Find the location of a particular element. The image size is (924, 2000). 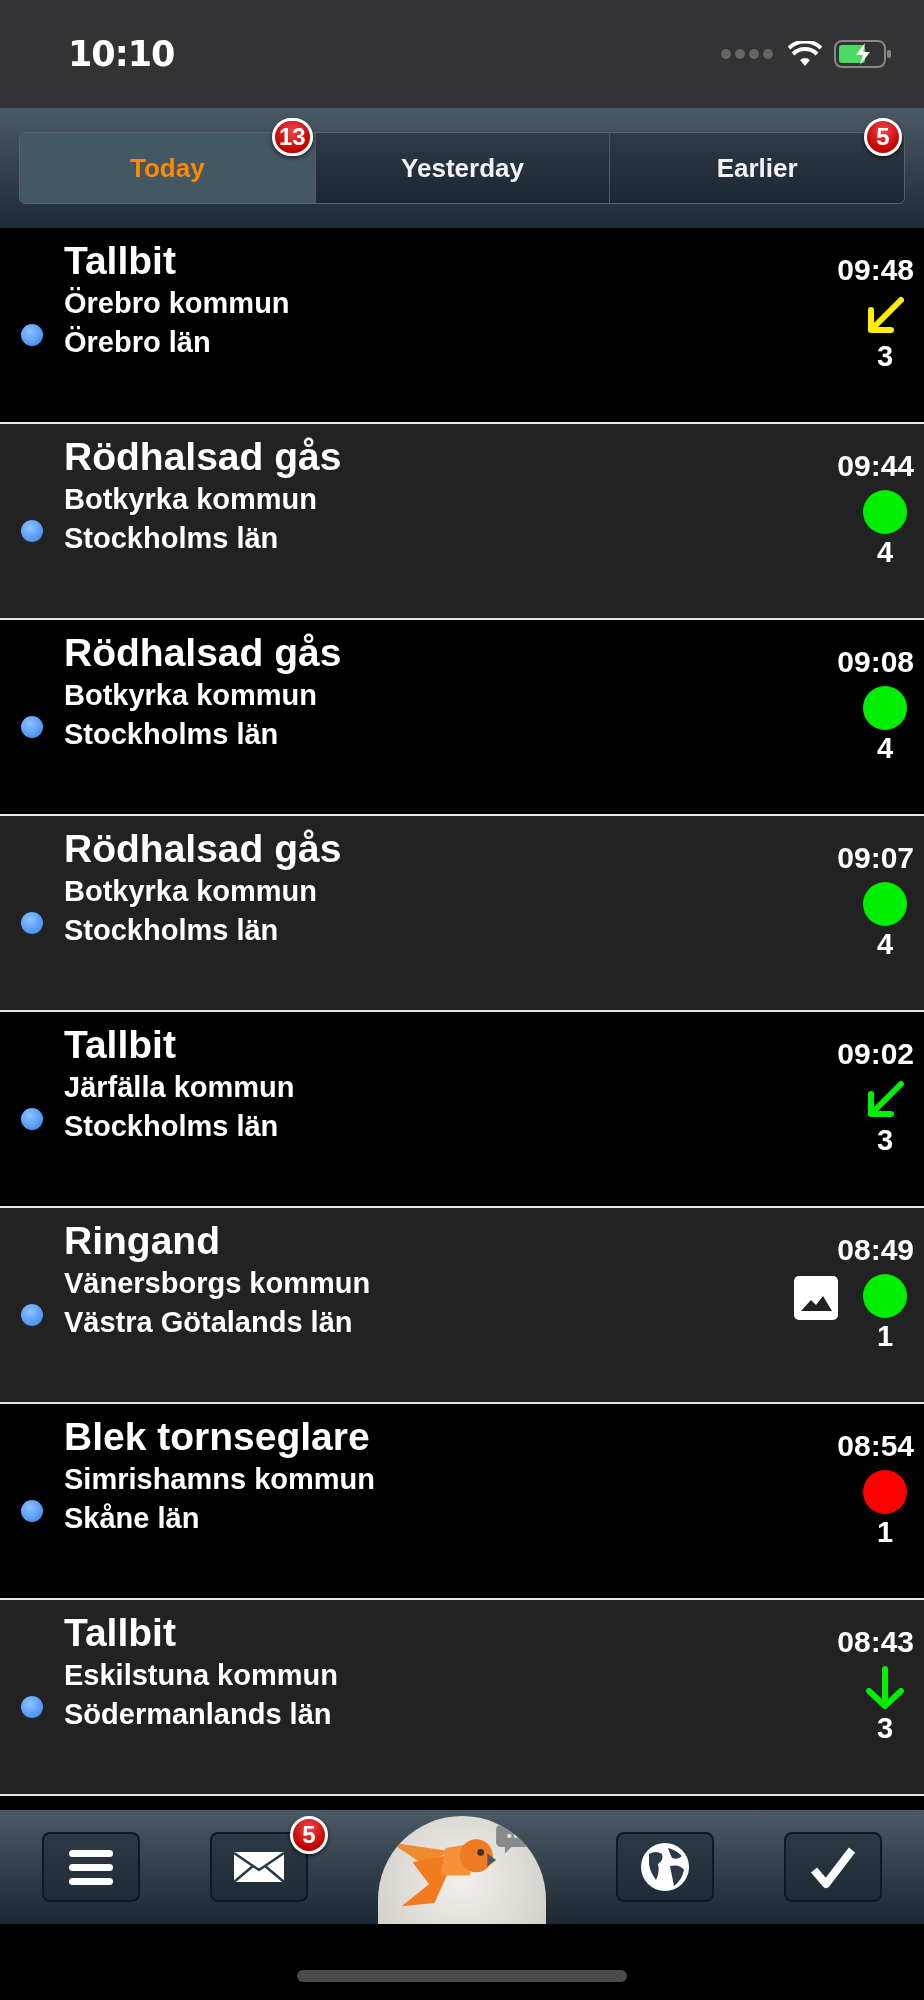

county: Örebro län is located at coordinates (138, 342).